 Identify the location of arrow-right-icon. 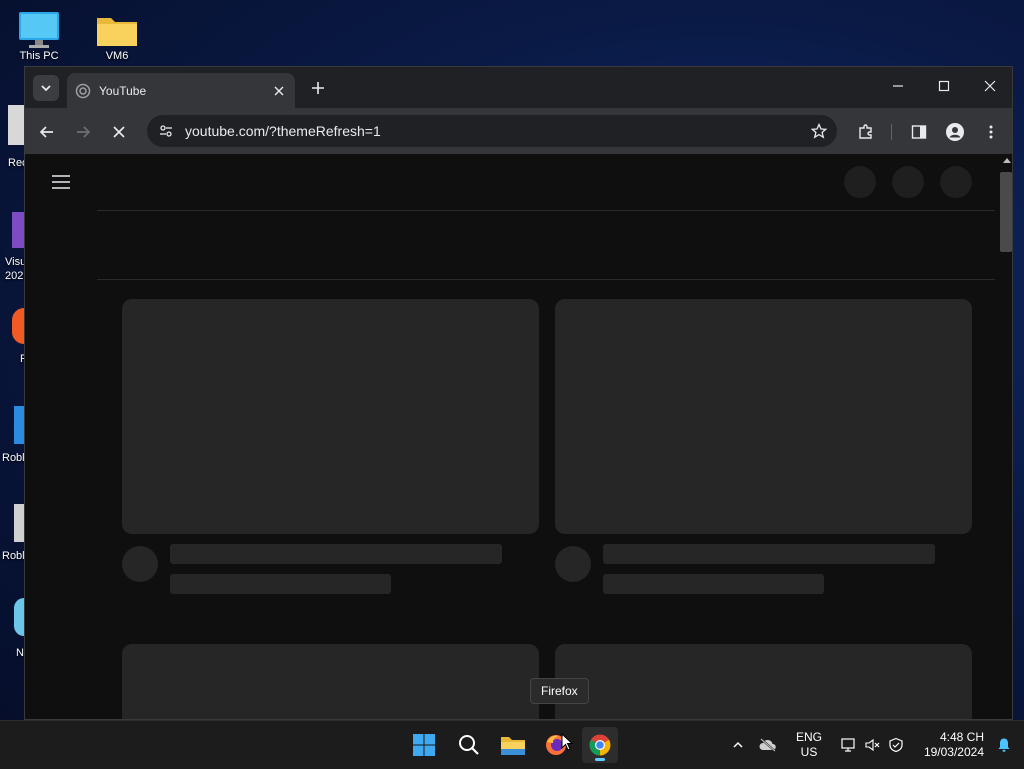
(84, 132).